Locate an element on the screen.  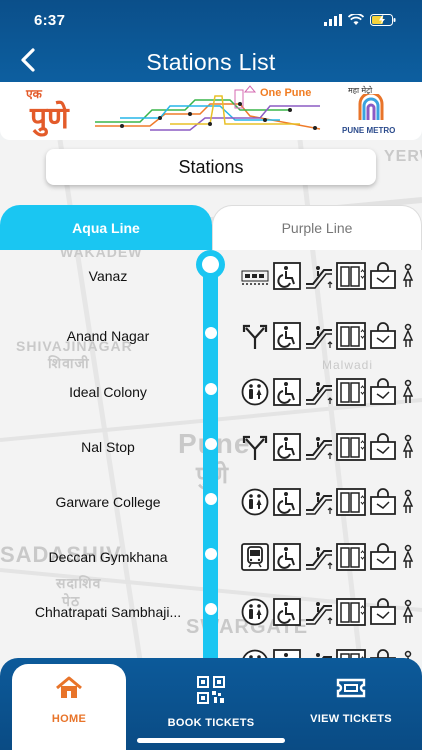
station-name: Deccan Gymkhana is located at coordinates (108, 557).